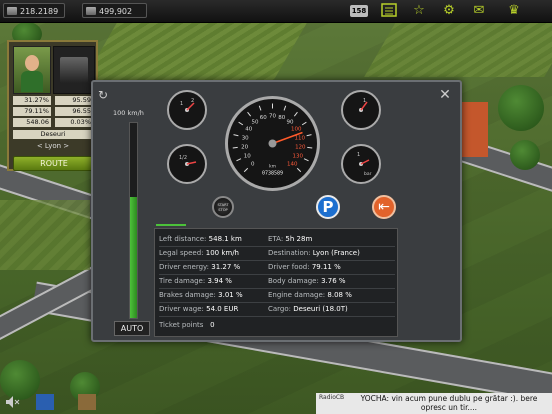  I want to click on refresh-icon: ↻, so click(104, 95).